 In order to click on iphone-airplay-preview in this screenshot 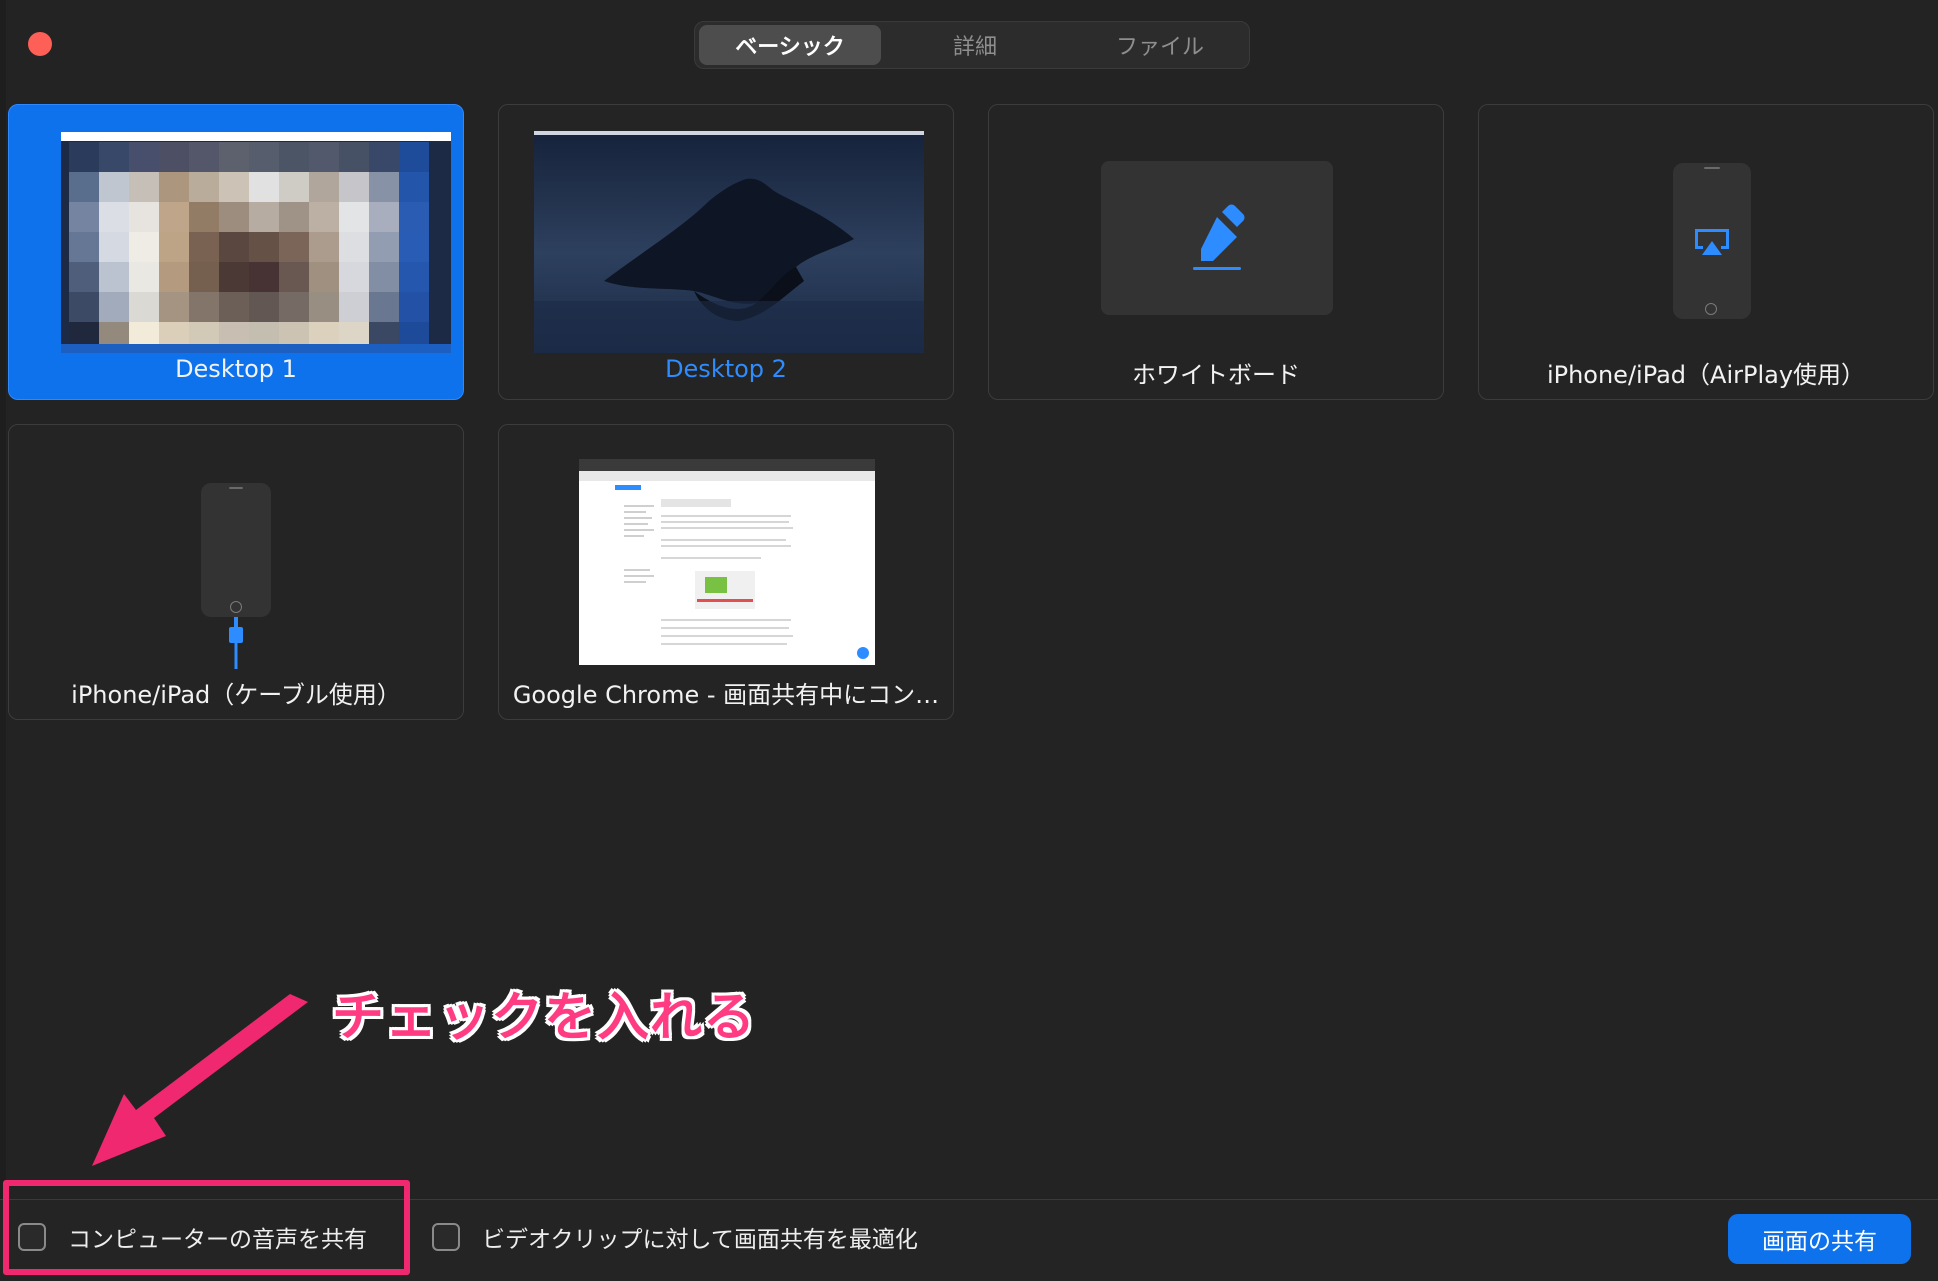, I will do `click(1712, 241)`.